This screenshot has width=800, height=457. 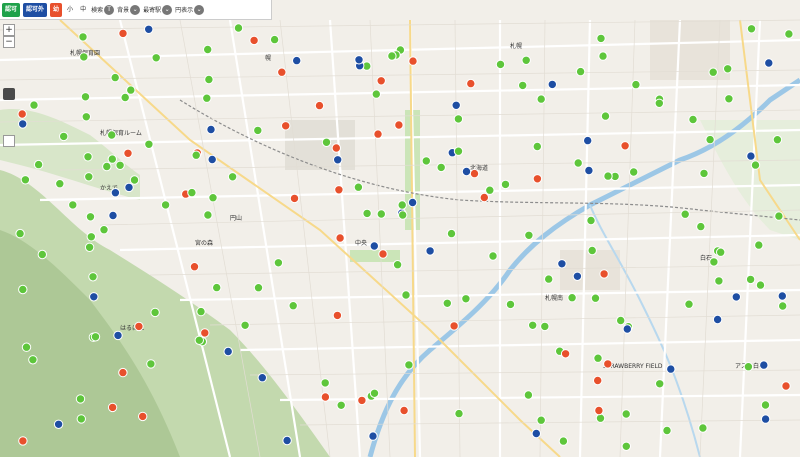 I want to click on locate-icon, so click(x=9, y=141).